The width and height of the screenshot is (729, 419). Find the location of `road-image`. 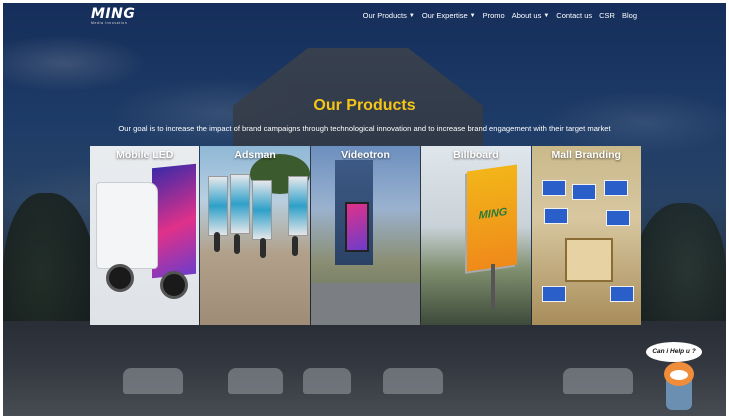

road-image is located at coordinates (365, 304).